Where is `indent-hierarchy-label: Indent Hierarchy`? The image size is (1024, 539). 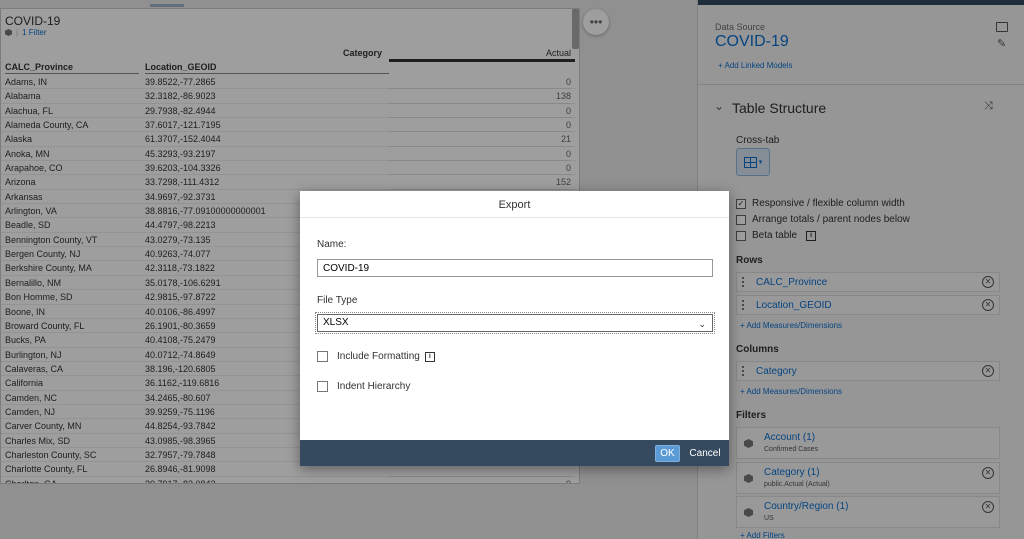
indent-hierarchy-label: Indent Hierarchy is located at coordinates (374, 386).